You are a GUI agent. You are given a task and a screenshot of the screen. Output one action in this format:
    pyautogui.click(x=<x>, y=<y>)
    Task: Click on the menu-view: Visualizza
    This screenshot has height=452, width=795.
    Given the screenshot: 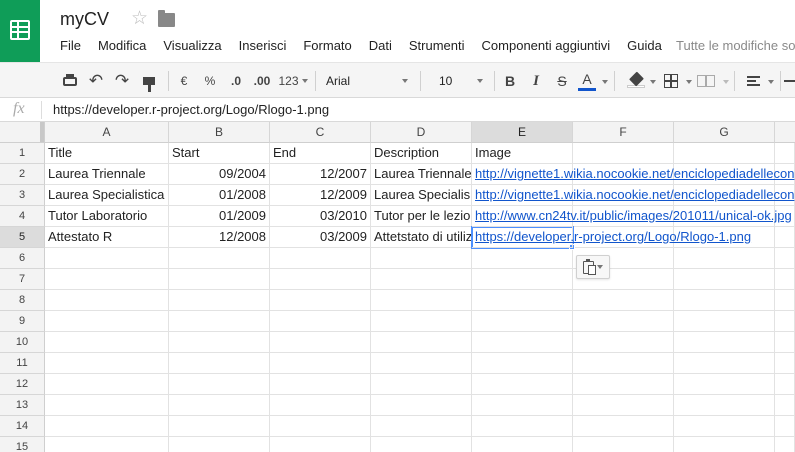 What is the action you would take?
    pyautogui.click(x=192, y=47)
    